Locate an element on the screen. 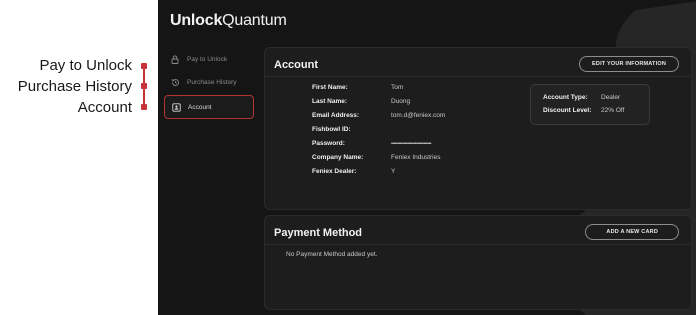 This screenshot has height=315, width=696. sidebar-item-label: Purchase History is located at coordinates (212, 82).